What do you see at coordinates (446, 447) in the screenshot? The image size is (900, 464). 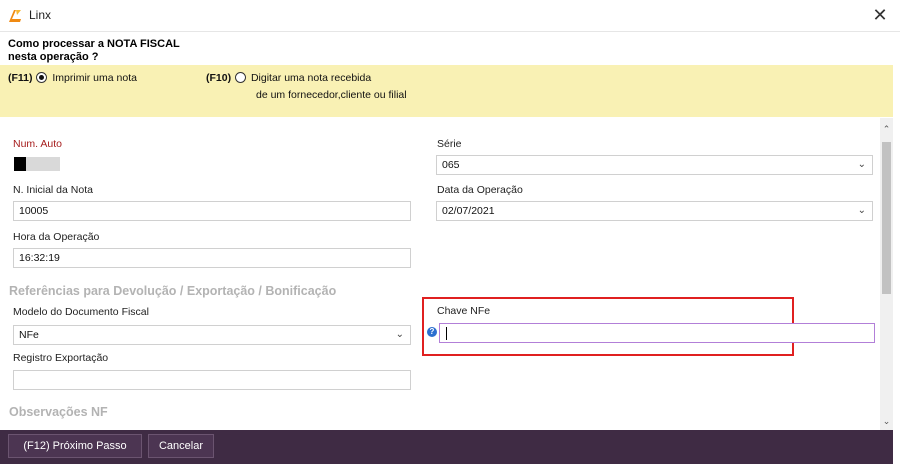 I see `footer-bar: (F12) Próximo Passo Cancelar` at bounding box center [446, 447].